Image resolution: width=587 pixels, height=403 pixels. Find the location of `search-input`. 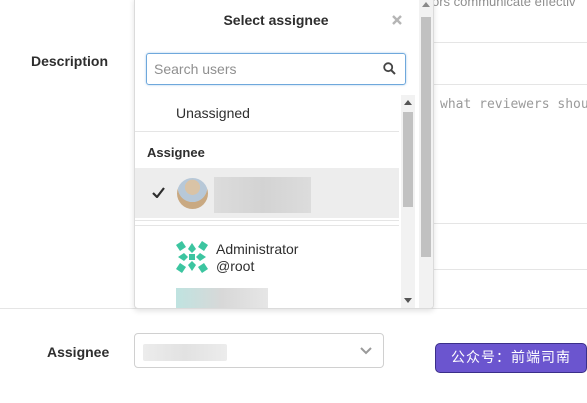

search-input is located at coordinates (257, 69).